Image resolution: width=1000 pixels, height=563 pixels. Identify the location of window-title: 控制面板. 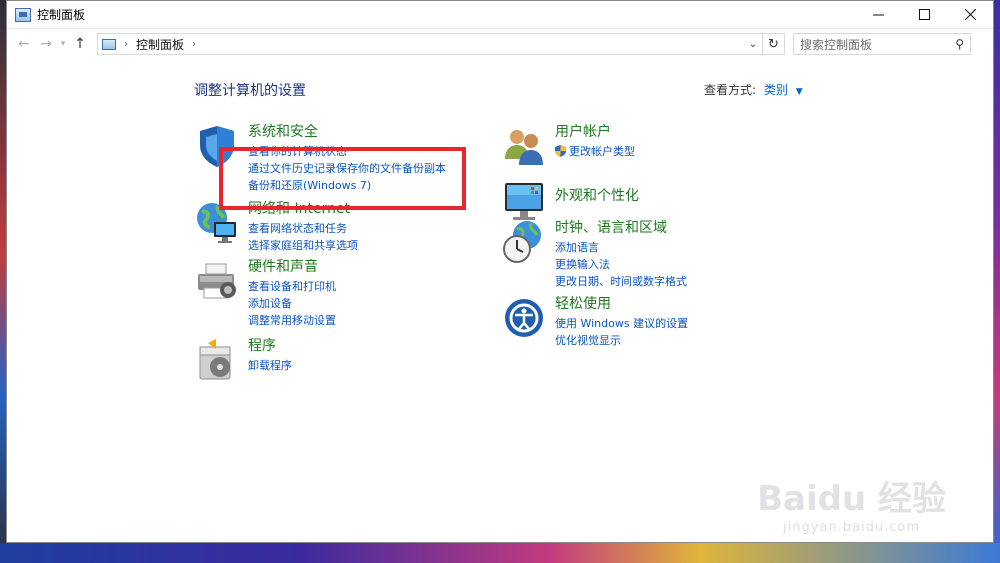
(61, 15).